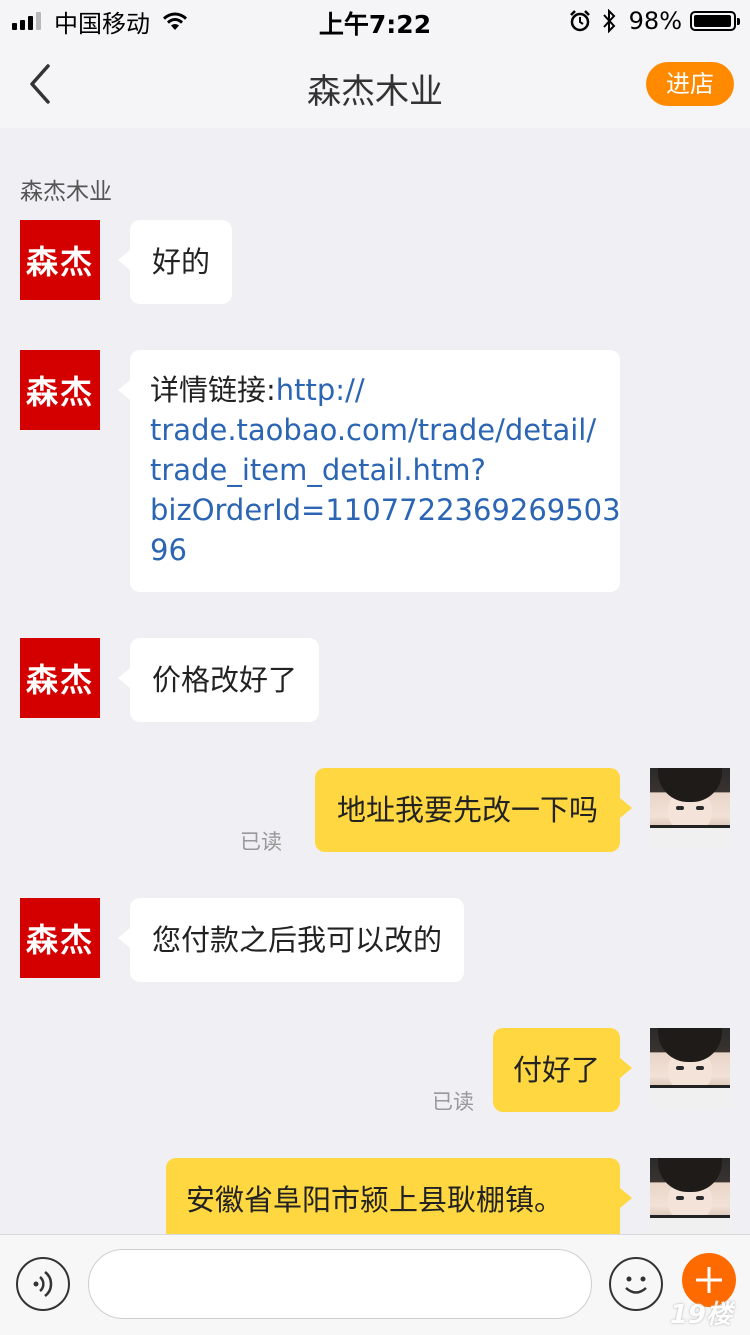  Describe the element at coordinates (66, 192) in the screenshot. I see `sender-name: 森杰木业` at that location.